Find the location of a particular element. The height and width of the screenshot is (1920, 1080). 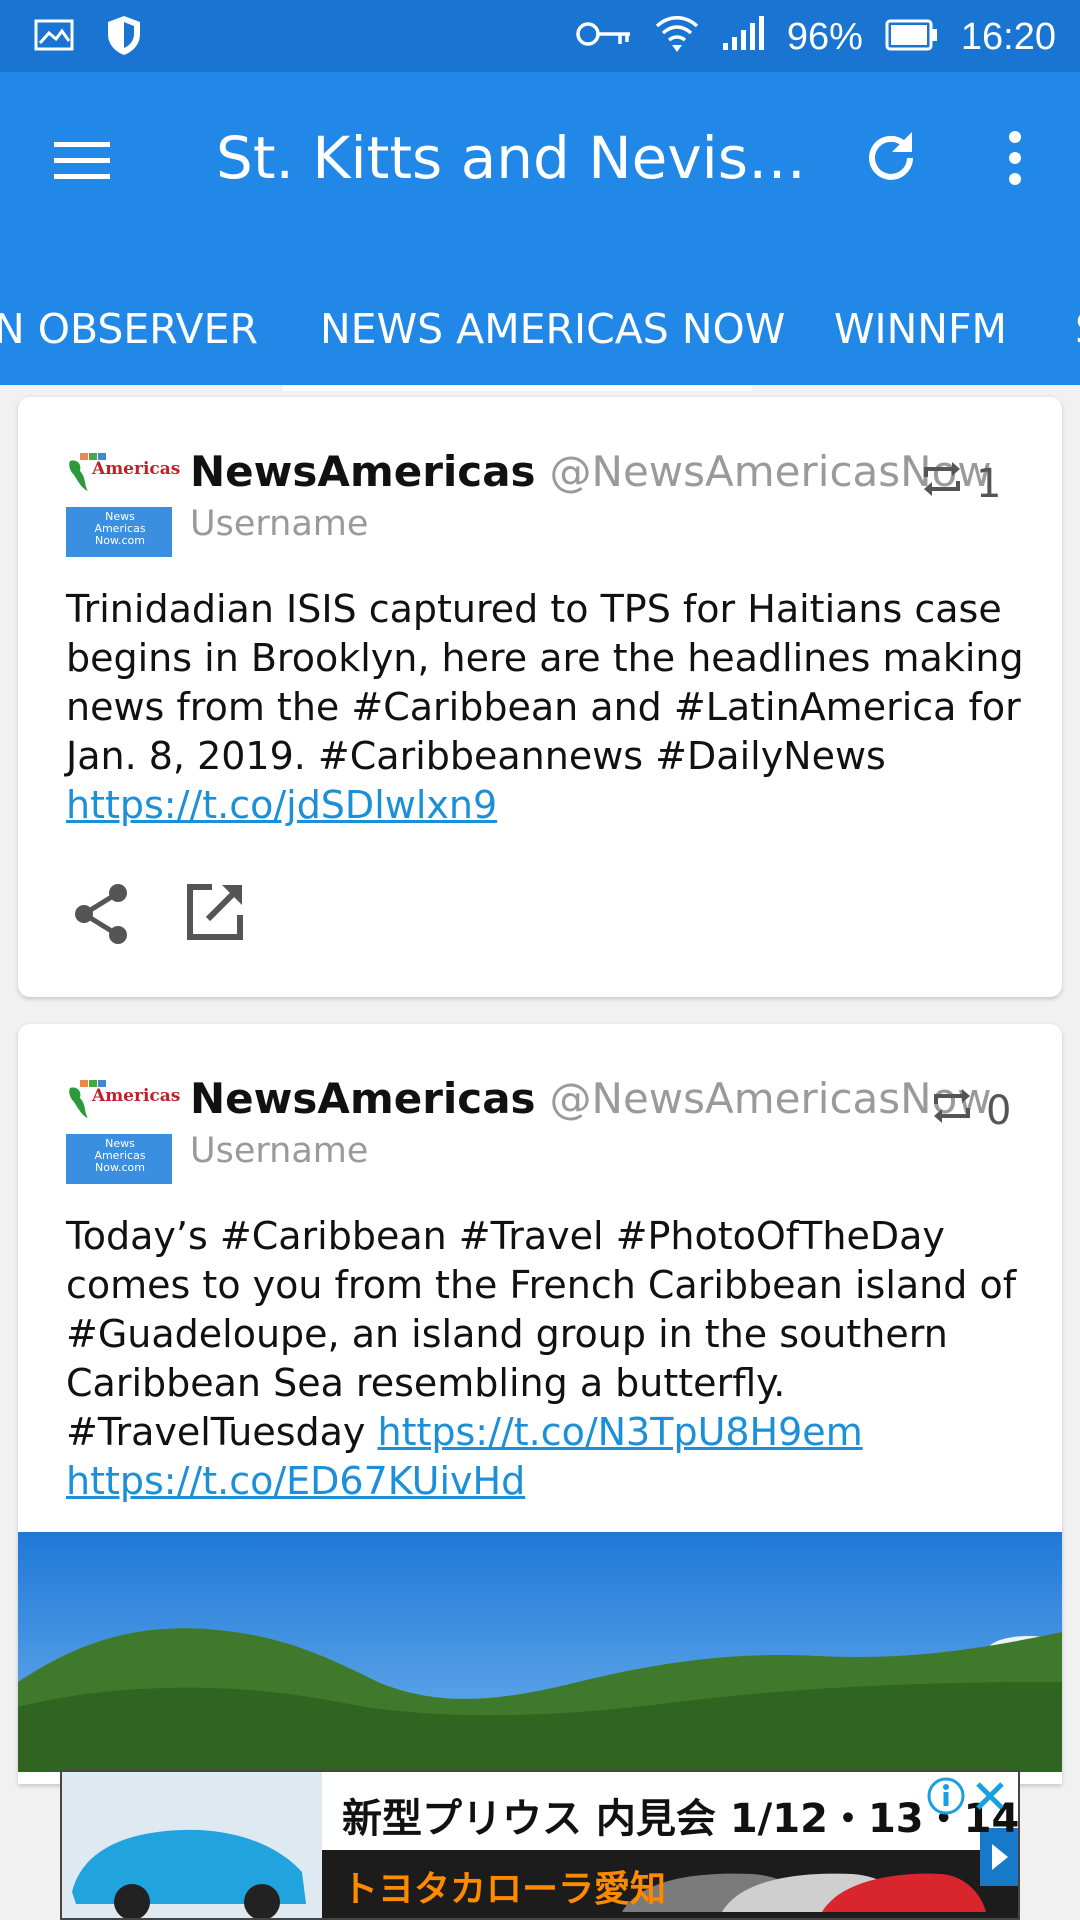

menu-button is located at coordinates (82, 160).